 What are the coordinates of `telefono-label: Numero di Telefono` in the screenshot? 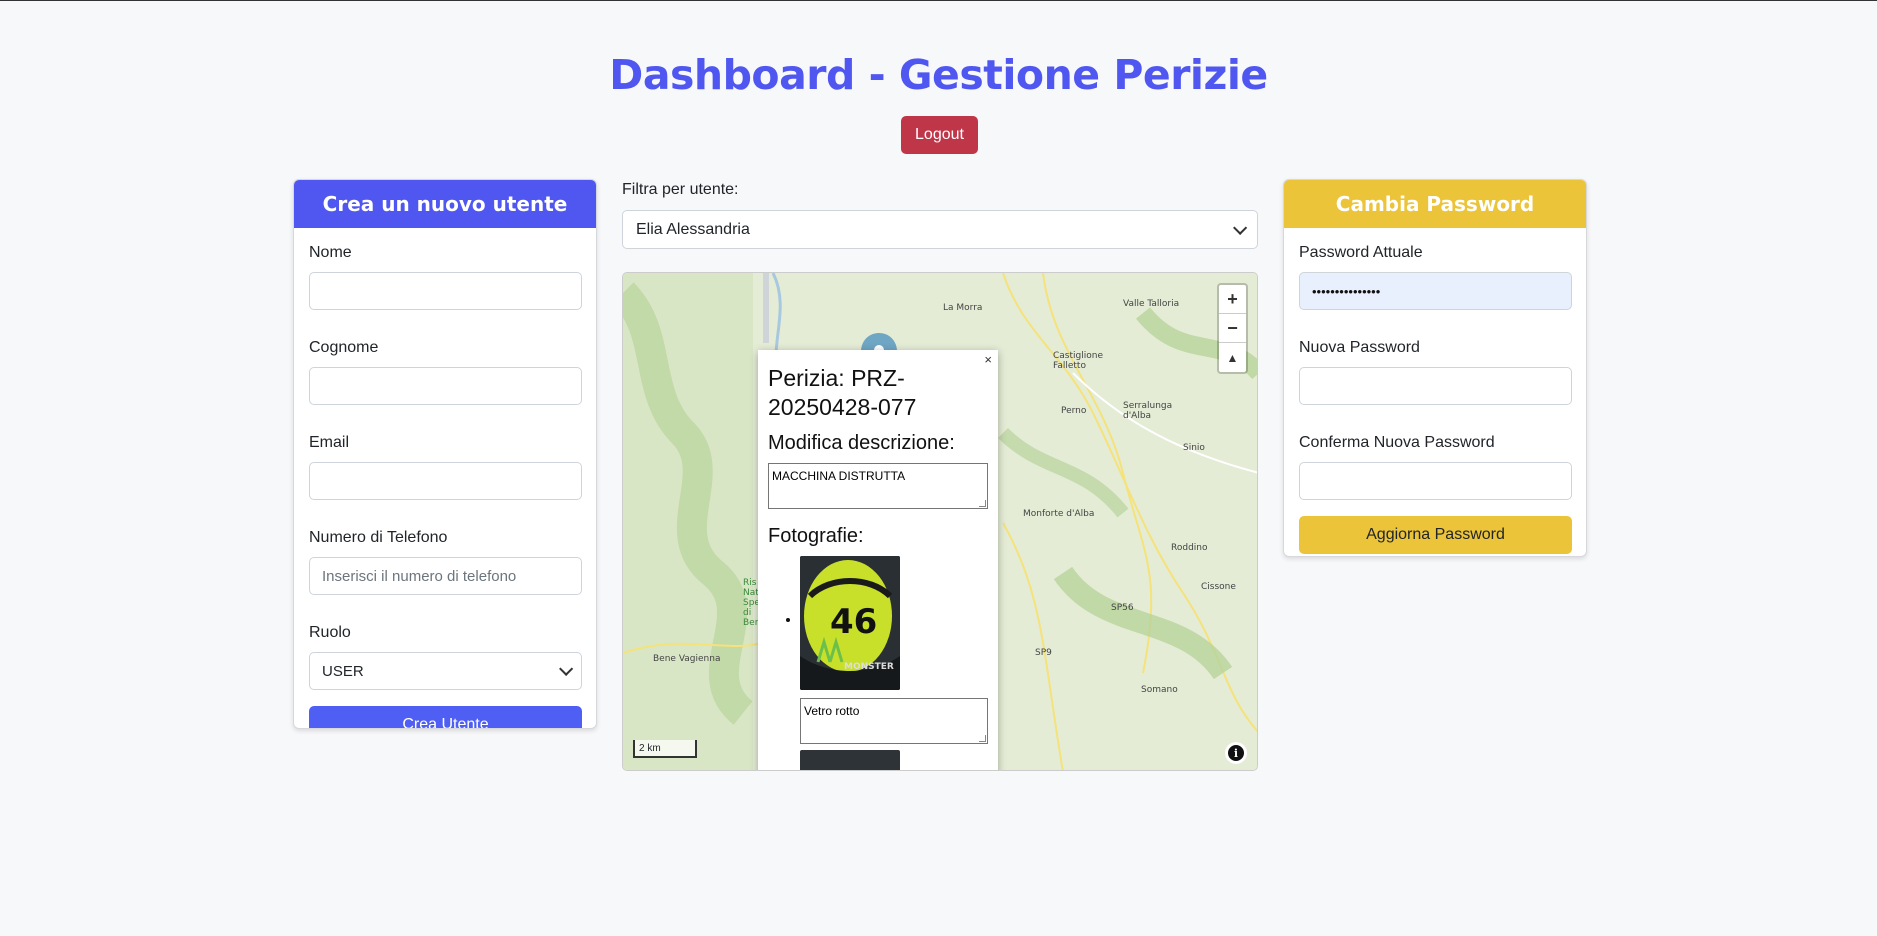 It's located at (378, 537).